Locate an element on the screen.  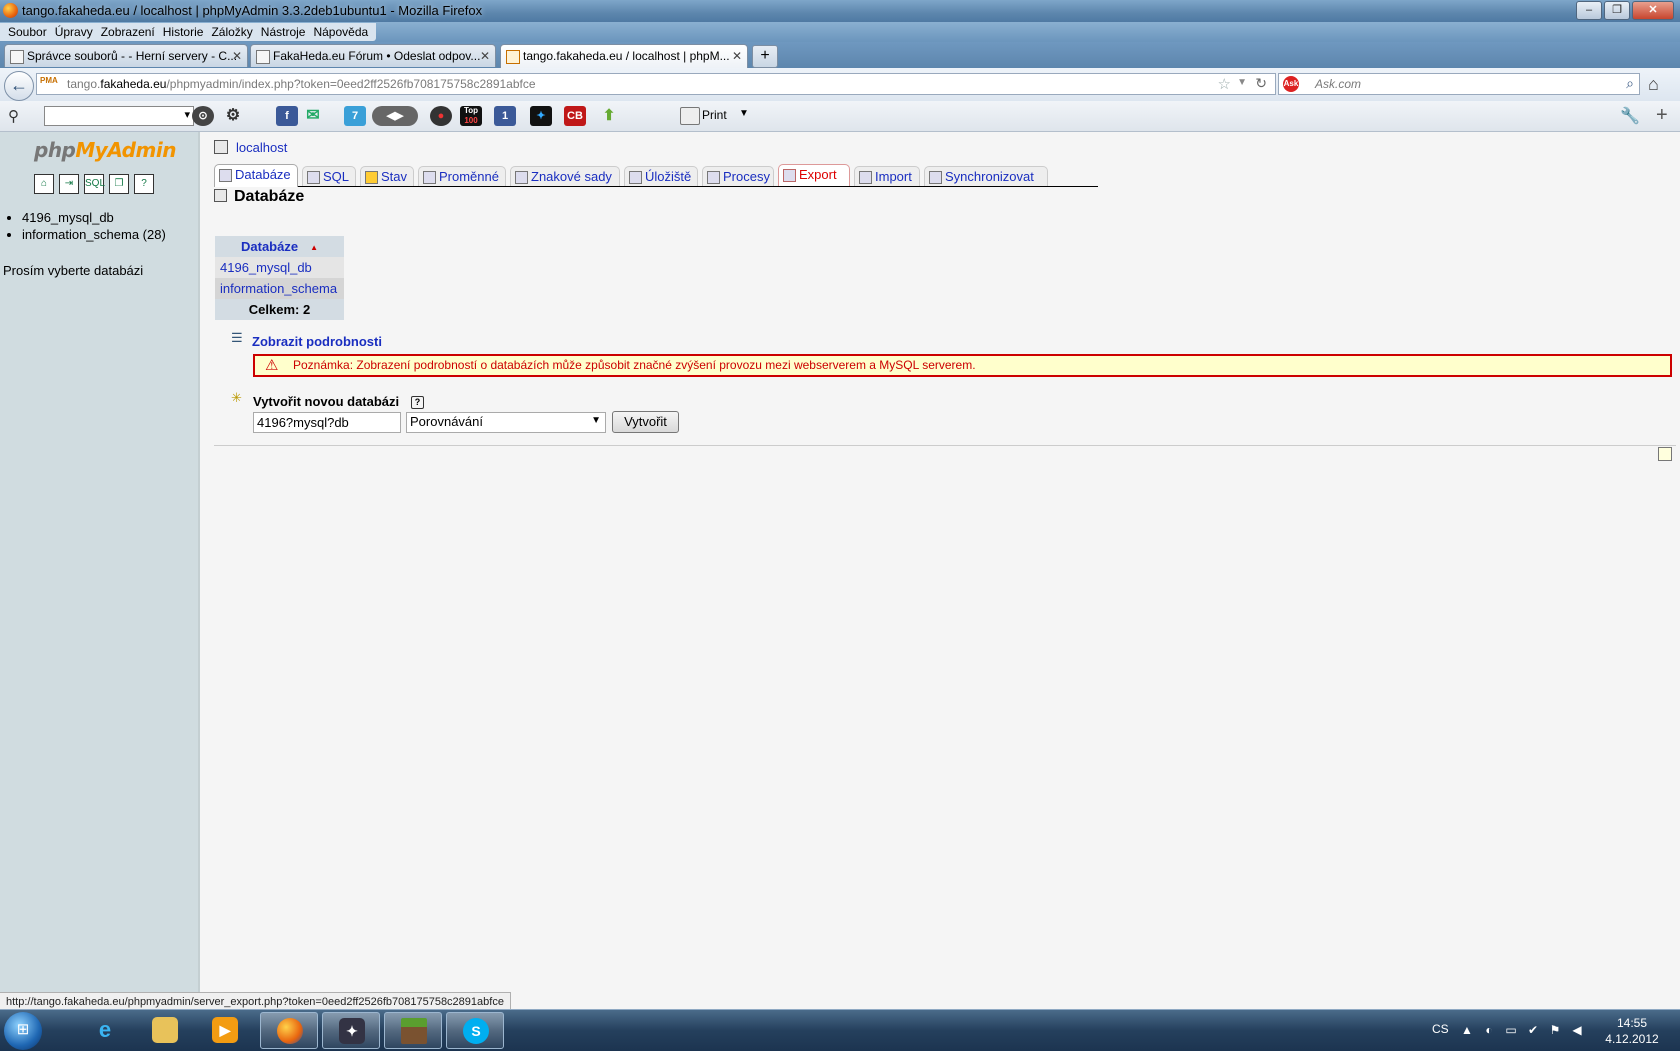
close-window-button: ✕ is located at coordinates (1653, 10).